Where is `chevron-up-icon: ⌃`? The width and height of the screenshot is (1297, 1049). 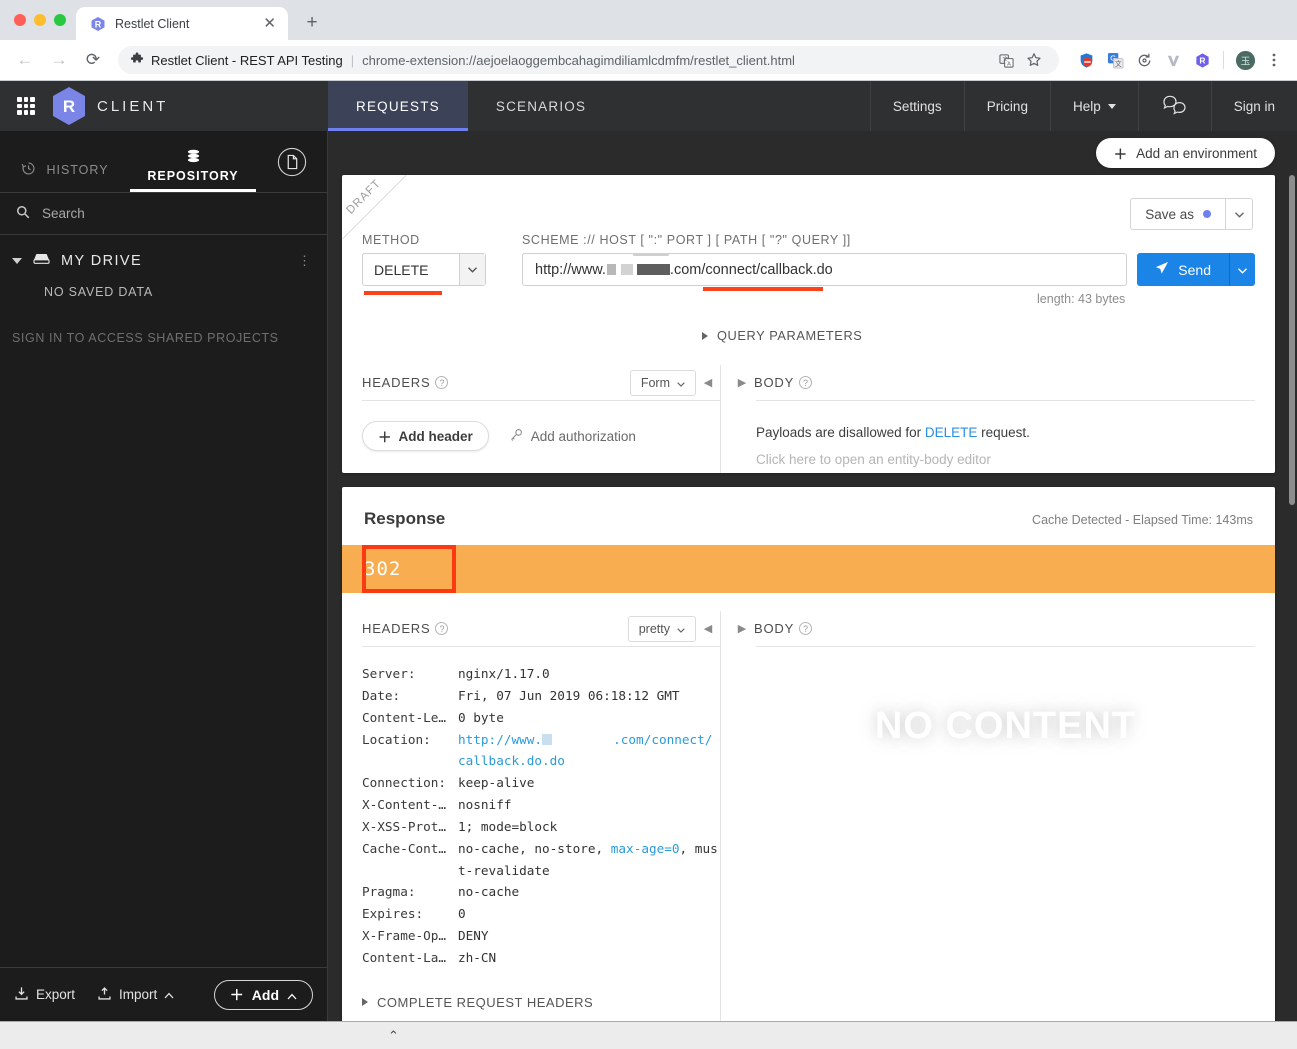 chevron-up-icon: ⌃ is located at coordinates (393, 1036).